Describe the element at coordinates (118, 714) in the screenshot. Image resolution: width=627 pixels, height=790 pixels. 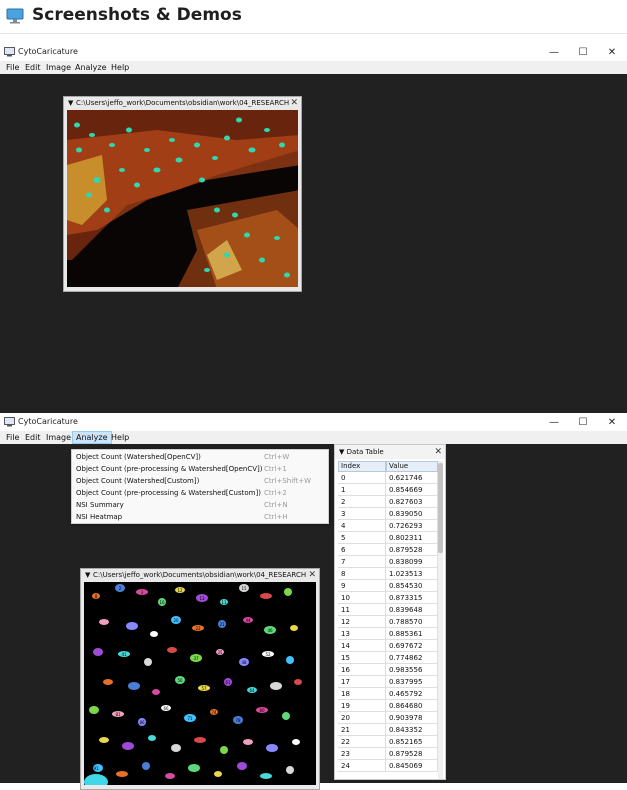
I see `nucleus-label: 81` at that location.